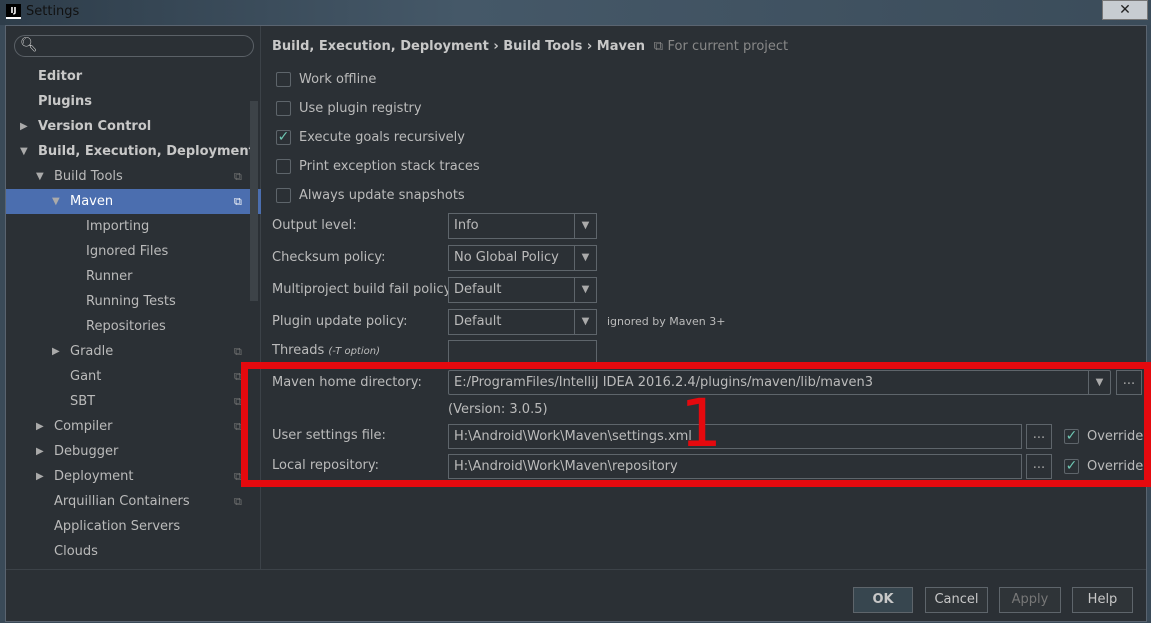 The width and height of the screenshot is (1151, 623). I want to click on breadcrumb-item: Build, Execution, Deployment, so click(380, 46).